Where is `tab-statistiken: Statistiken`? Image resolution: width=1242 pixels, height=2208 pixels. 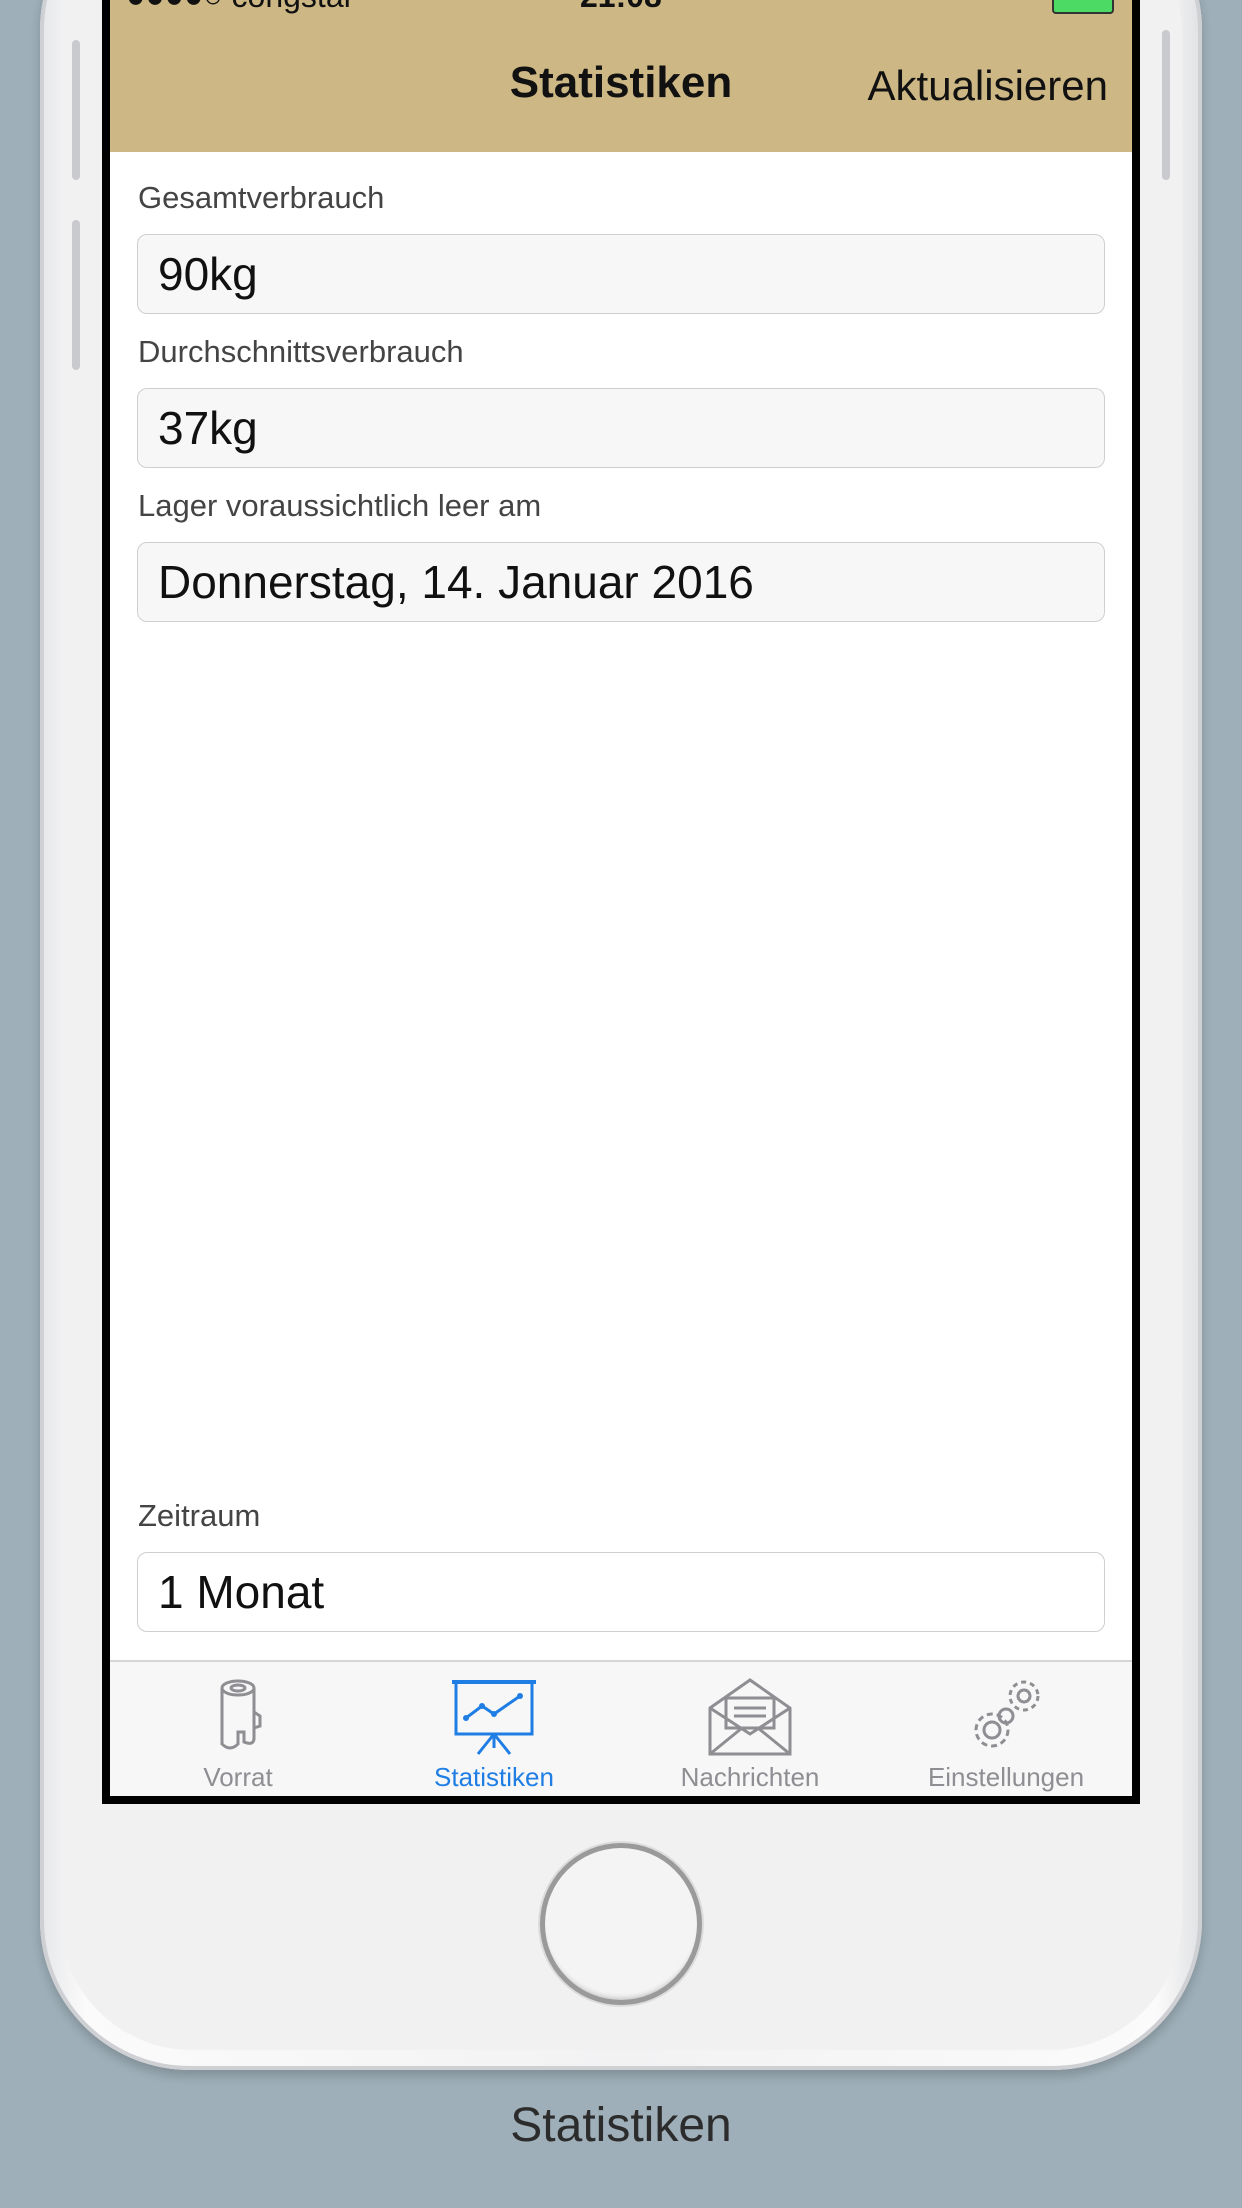
tab-statistiken: Statistiken is located at coordinates (494, 1729).